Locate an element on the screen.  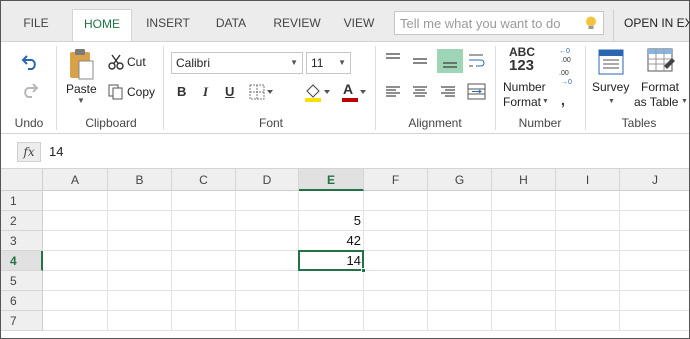
column-header-a: A is located at coordinates (75, 180).